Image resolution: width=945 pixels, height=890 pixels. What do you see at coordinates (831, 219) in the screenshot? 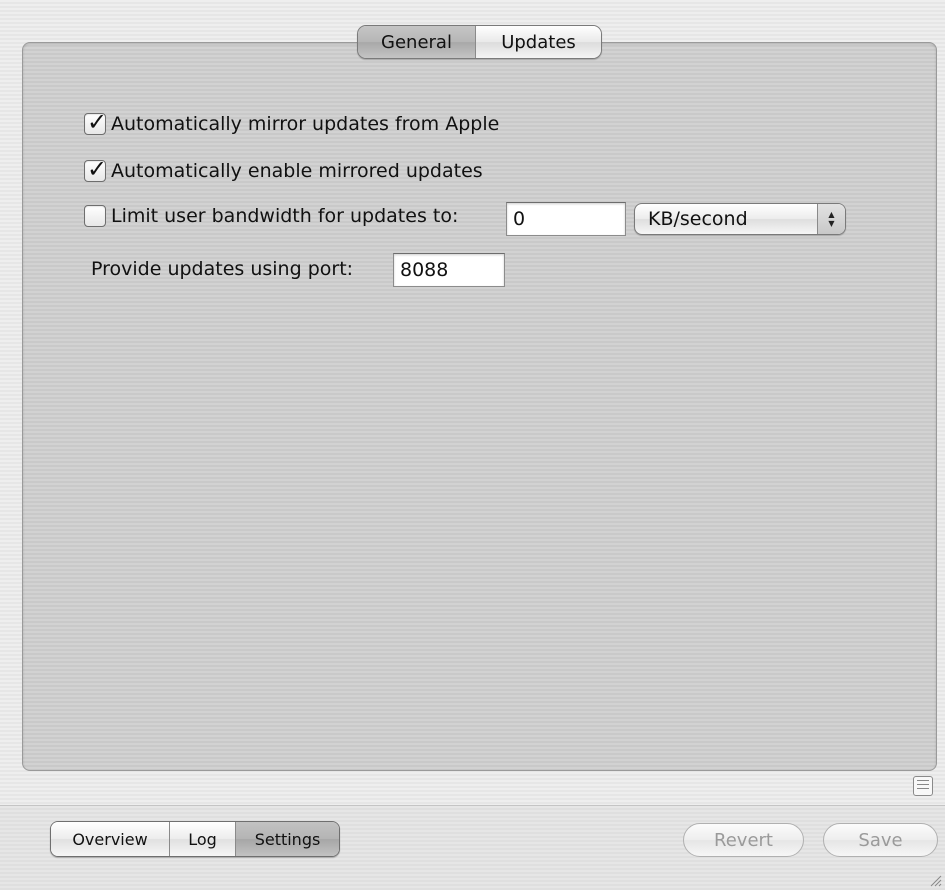
I see `up-down-arrows-icon: ▲ ▼` at bounding box center [831, 219].